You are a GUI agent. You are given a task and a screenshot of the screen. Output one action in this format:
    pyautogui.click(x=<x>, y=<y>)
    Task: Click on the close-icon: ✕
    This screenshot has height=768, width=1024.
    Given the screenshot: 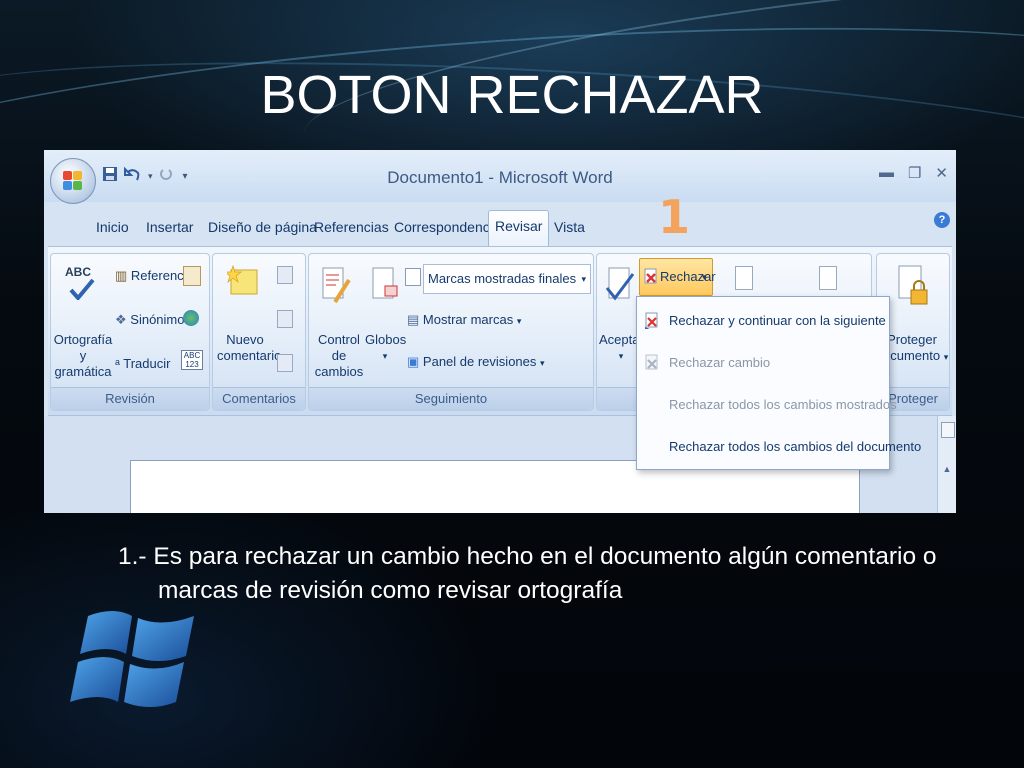 What is the action you would take?
    pyautogui.click(x=941, y=173)
    